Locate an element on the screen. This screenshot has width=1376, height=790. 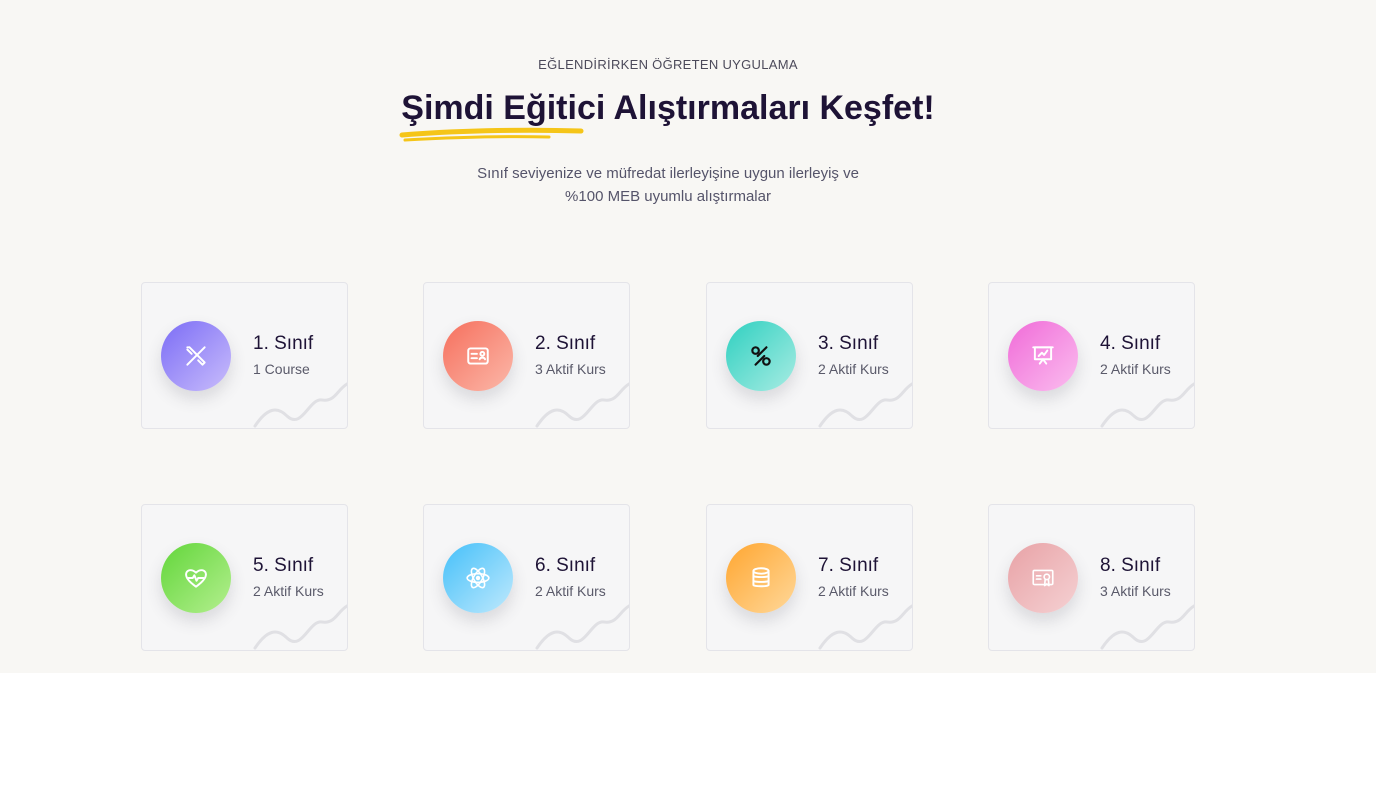
class-title: 3. Sınıf is located at coordinates (848, 343).